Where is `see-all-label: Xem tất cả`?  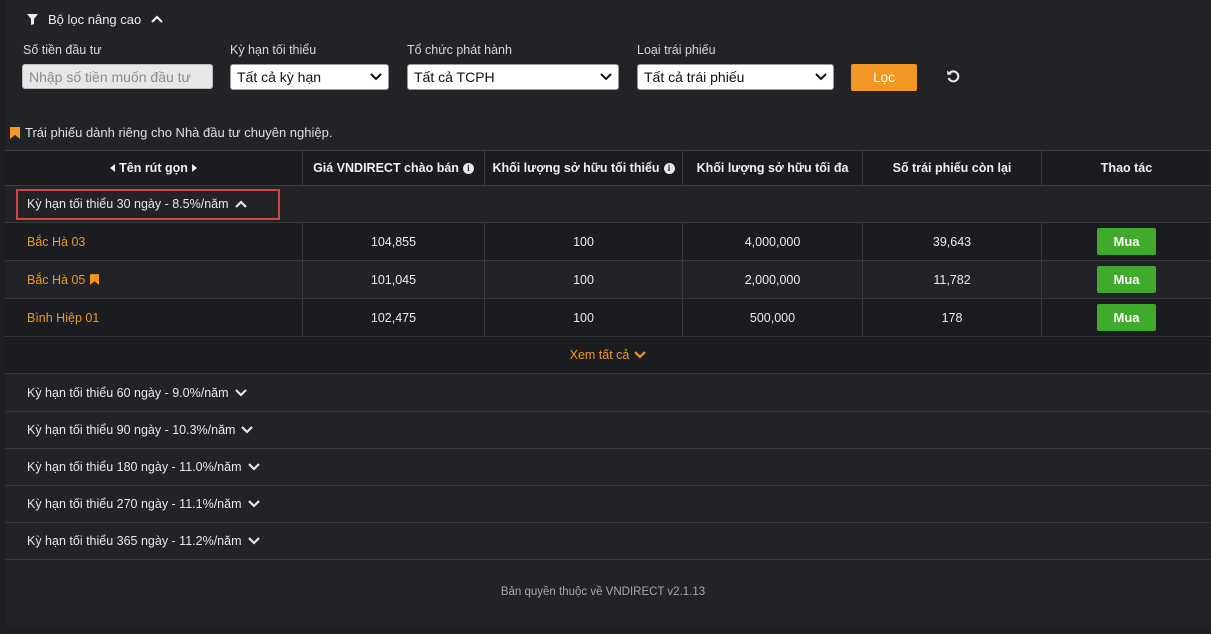 see-all-label: Xem tất cả is located at coordinates (599, 355).